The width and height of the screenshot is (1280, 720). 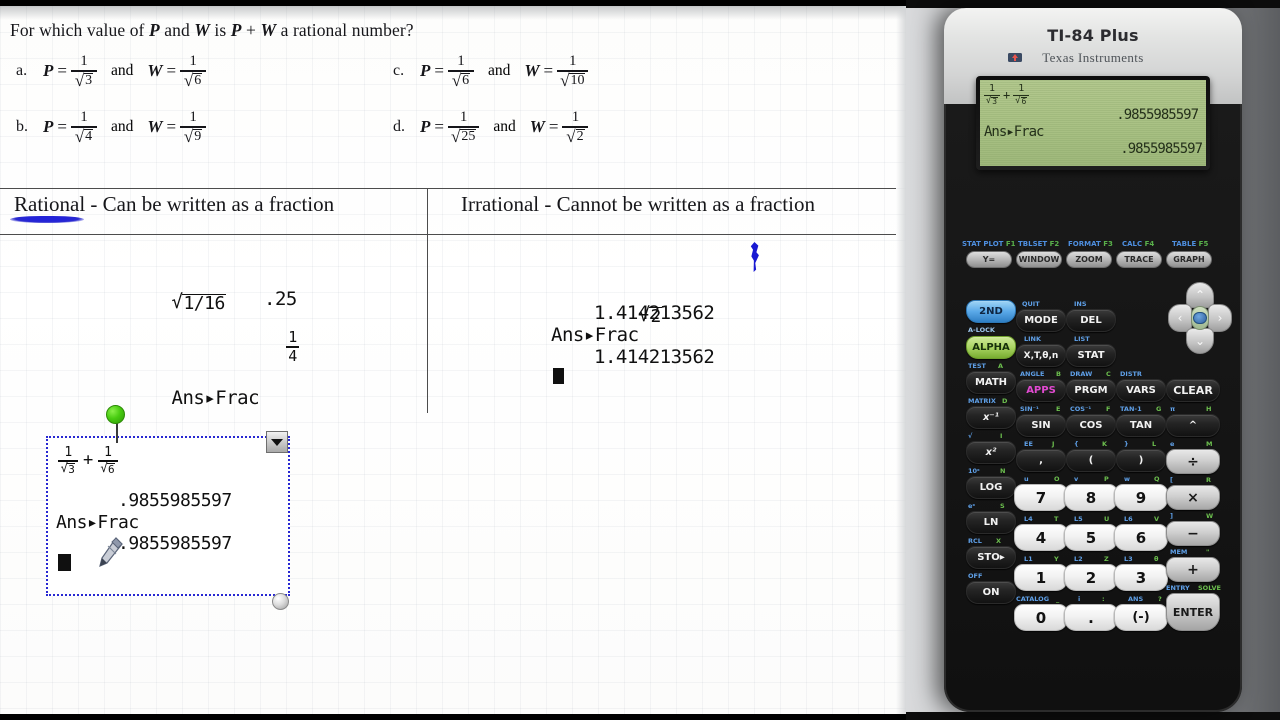 I want to click on seclabel-l5: L5, so click(x=1078, y=519).